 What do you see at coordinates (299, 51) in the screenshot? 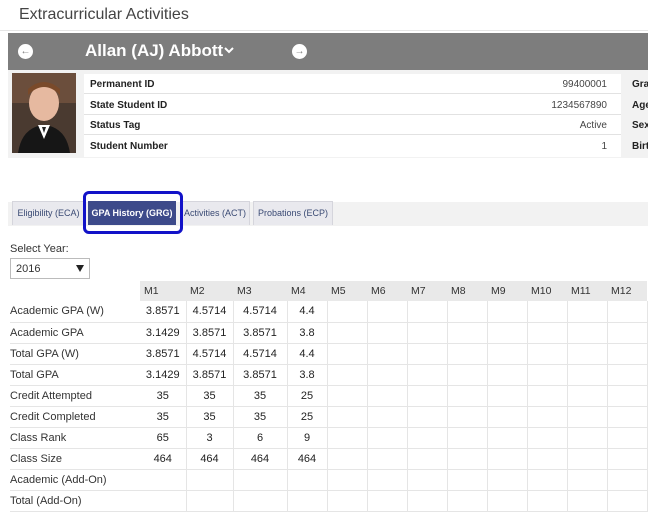
I see `next-student-arrow-icon: →` at bounding box center [299, 51].